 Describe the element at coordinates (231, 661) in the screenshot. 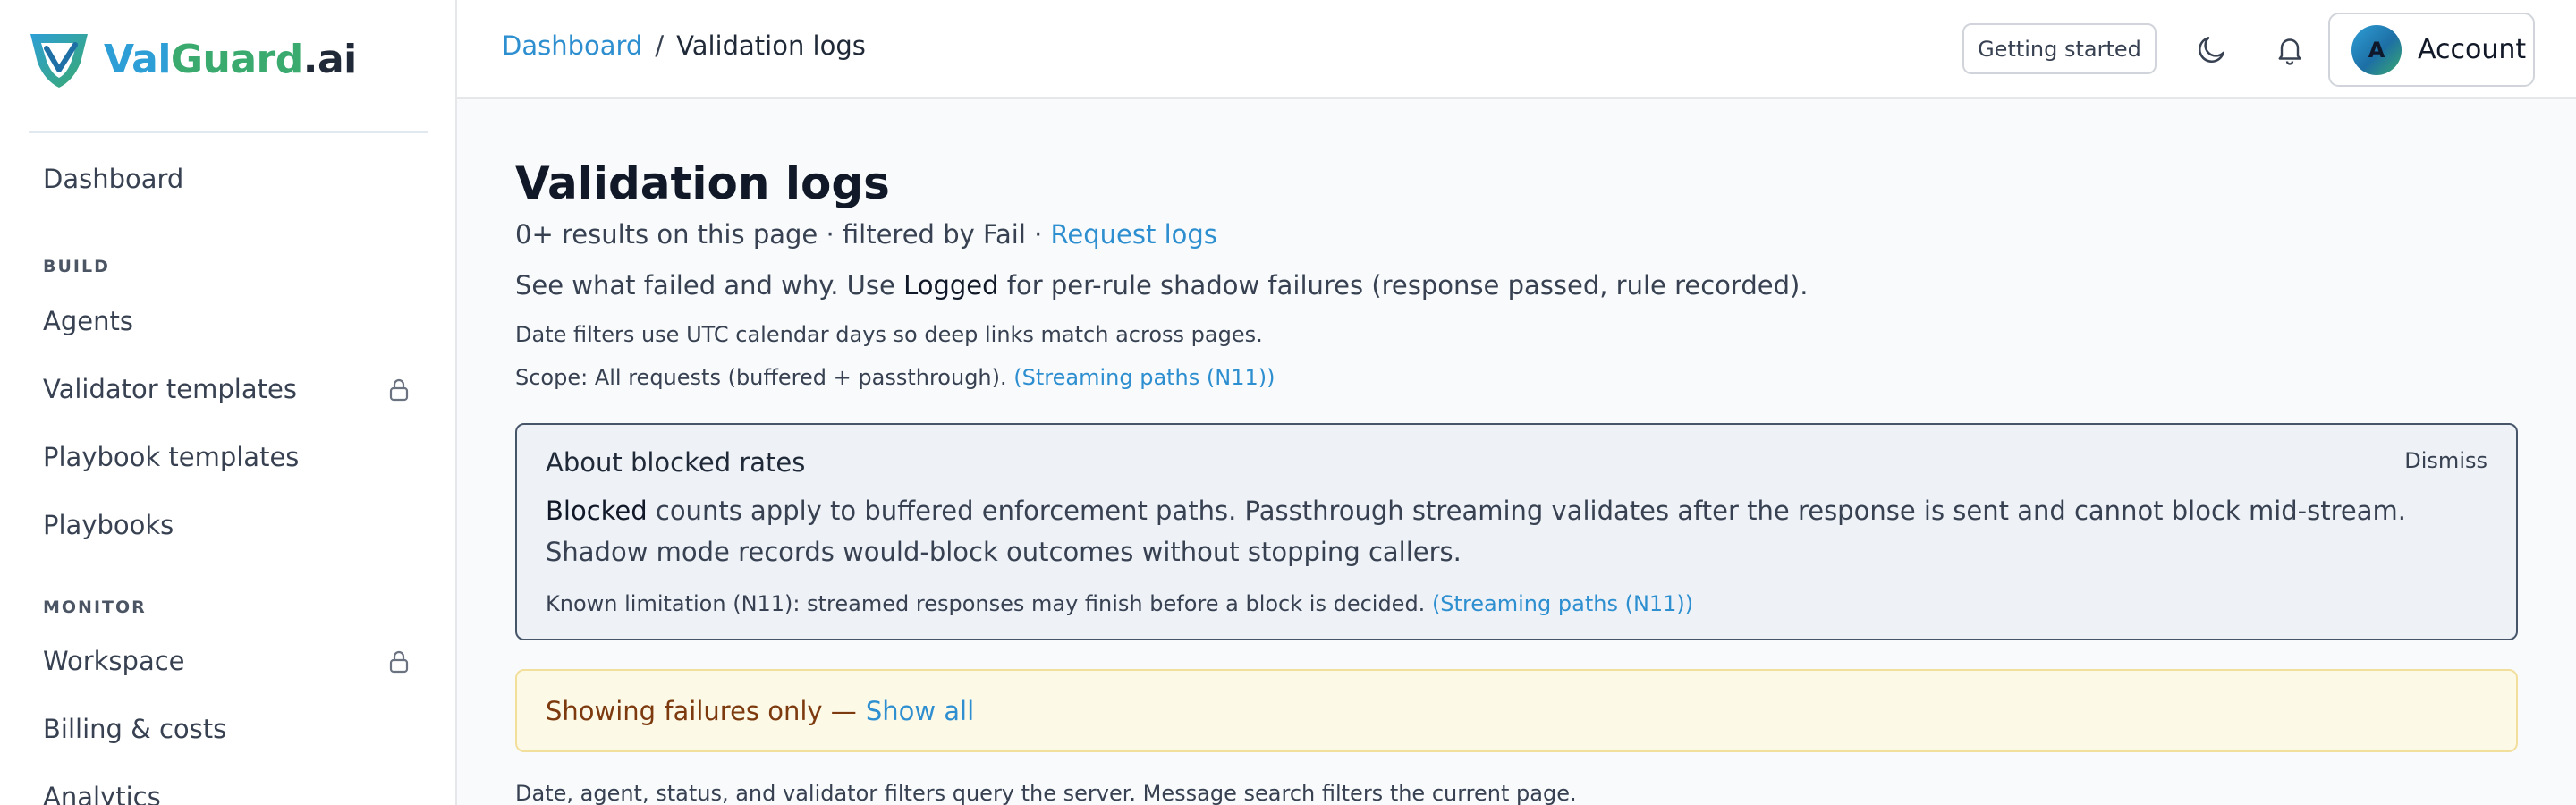

I see `sidebar-item-workspace: Workspace` at that location.